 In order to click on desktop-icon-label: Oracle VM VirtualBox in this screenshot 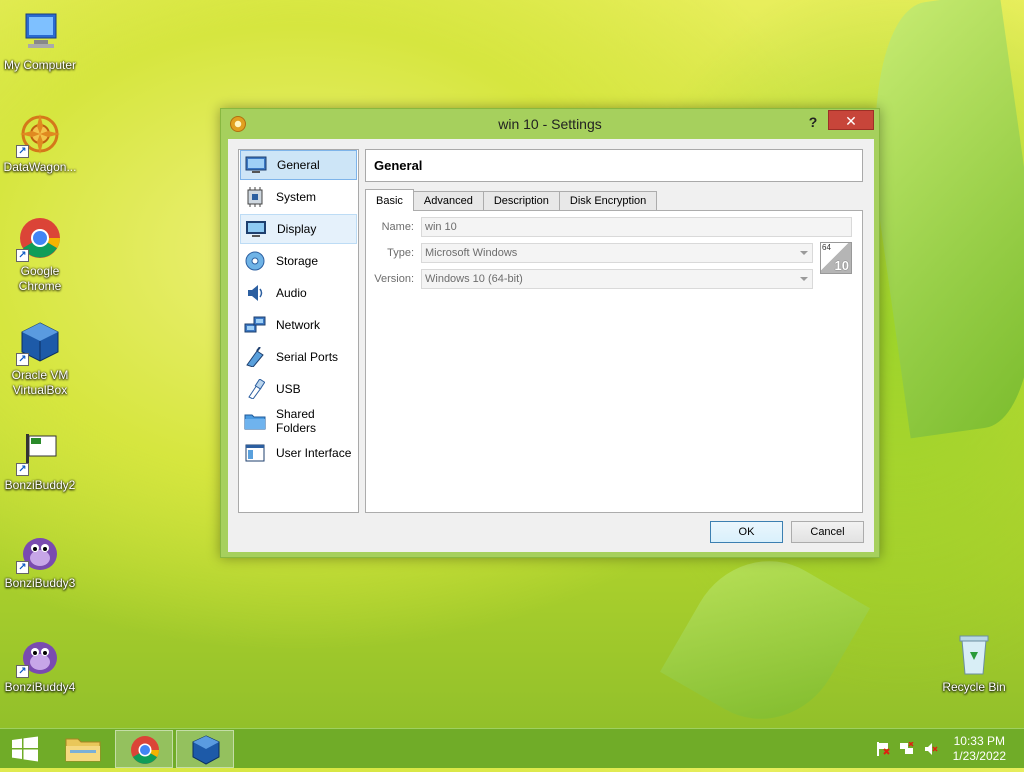, I will do `click(40, 382)`.